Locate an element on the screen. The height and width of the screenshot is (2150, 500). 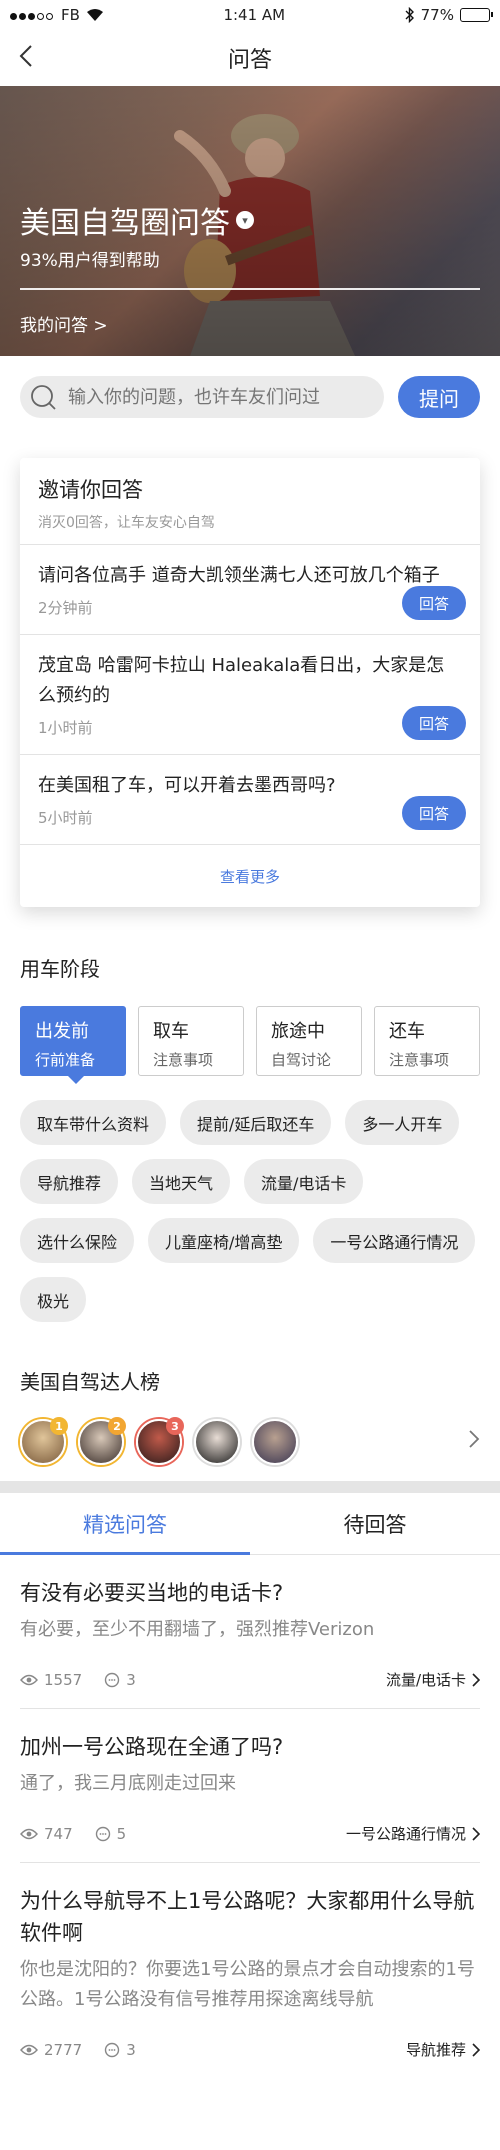
invite-header: 邀请你回答 消灭0回答，让车友安心自驾 is located at coordinates (250, 501).